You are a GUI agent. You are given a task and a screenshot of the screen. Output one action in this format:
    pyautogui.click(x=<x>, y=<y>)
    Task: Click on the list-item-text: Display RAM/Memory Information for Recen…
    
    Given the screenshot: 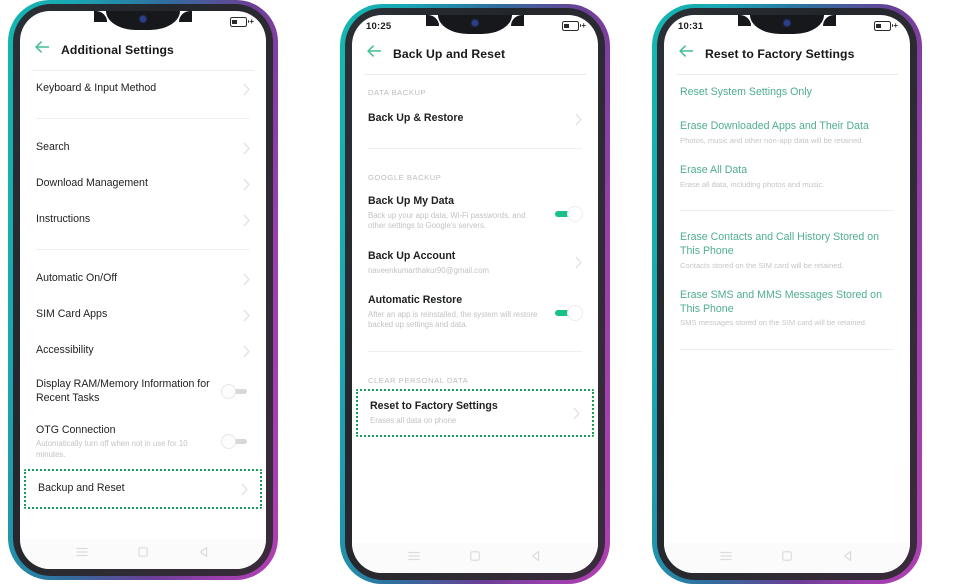 What is the action you would take?
    pyautogui.click(x=128, y=392)
    